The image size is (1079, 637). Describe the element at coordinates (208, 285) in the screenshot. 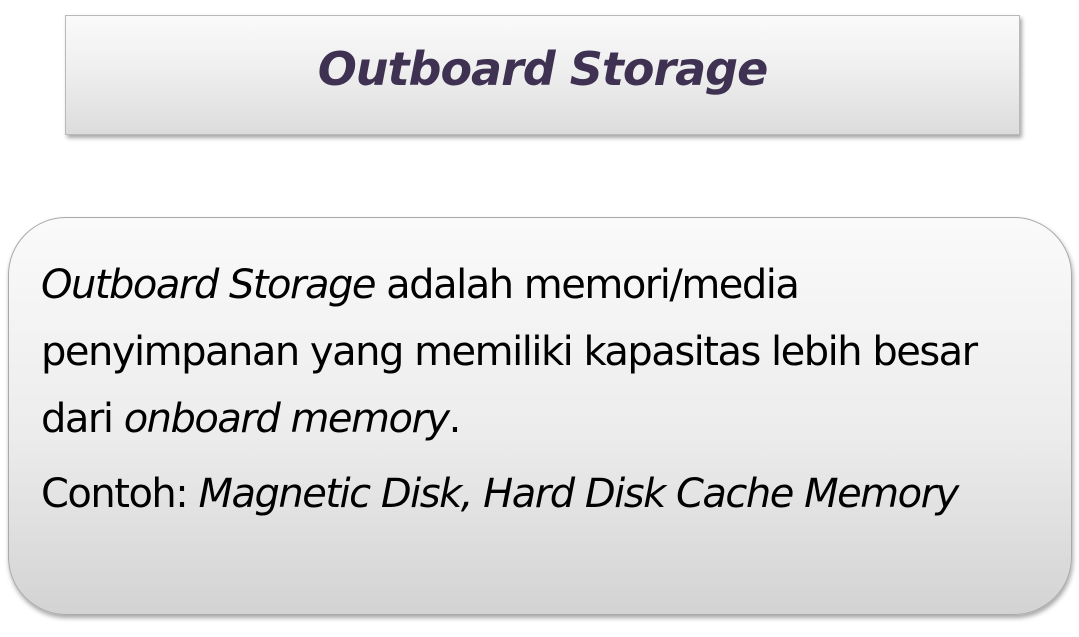

I see `definition-term: Outboard Storage` at that location.